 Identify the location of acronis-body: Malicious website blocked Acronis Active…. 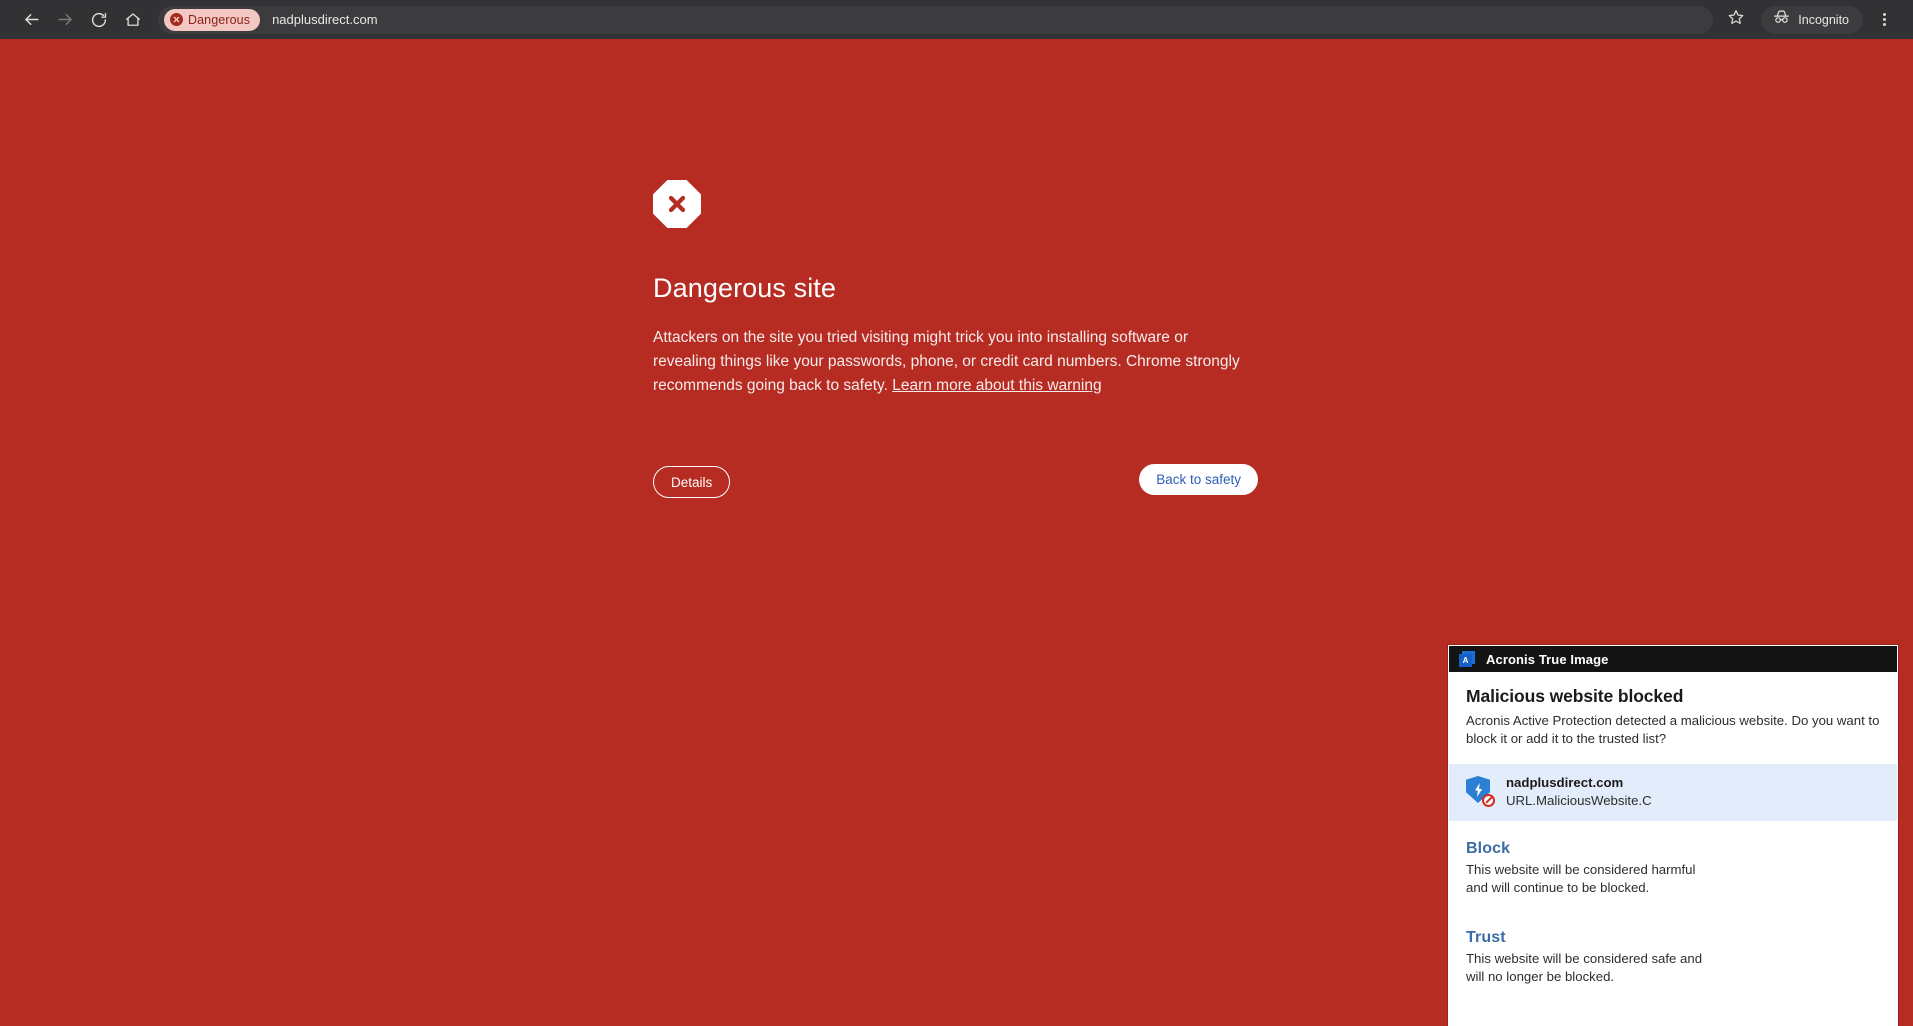
(1673, 710).